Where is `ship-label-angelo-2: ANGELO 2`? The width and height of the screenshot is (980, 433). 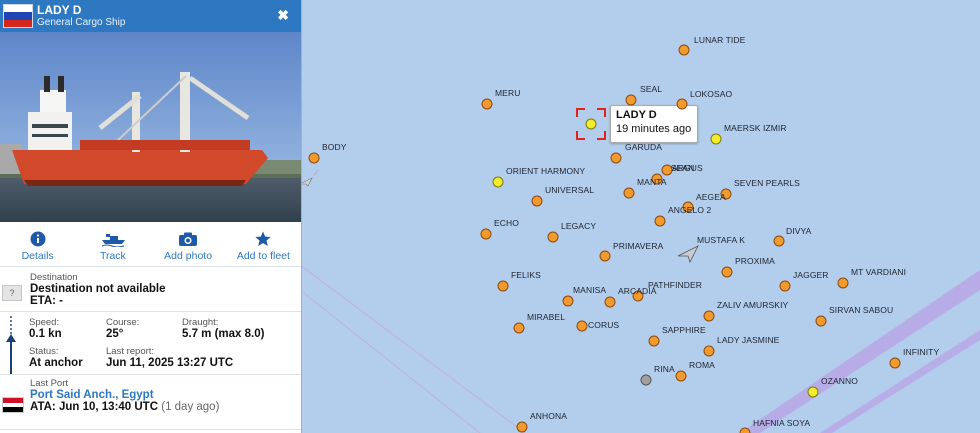 ship-label-angelo-2: ANGELO 2 is located at coordinates (690, 210).